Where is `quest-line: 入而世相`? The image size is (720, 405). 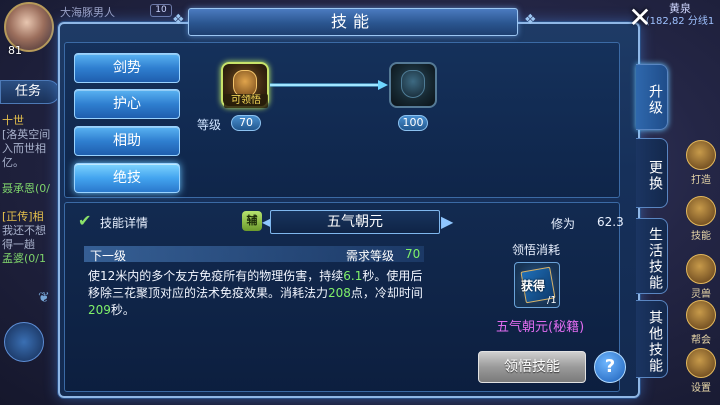
quest-line: 入而世相 is located at coordinates (31, 149).